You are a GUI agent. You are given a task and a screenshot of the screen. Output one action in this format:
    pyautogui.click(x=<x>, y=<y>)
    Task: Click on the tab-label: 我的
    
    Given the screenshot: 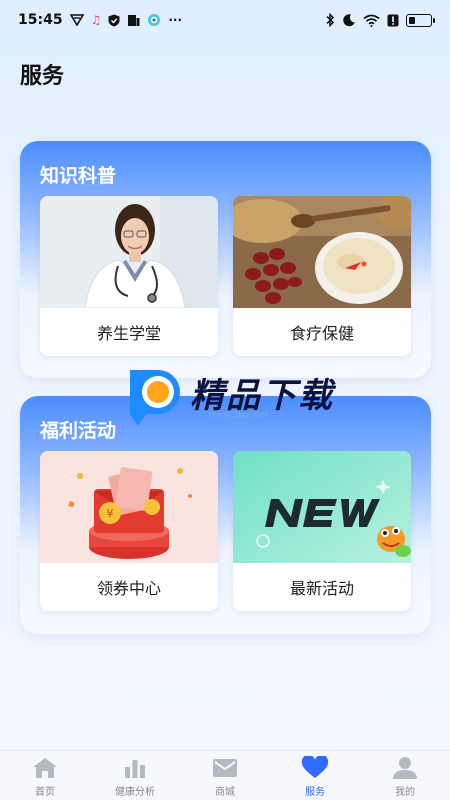 What is the action you would take?
    pyautogui.click(x=405, y=792)
    